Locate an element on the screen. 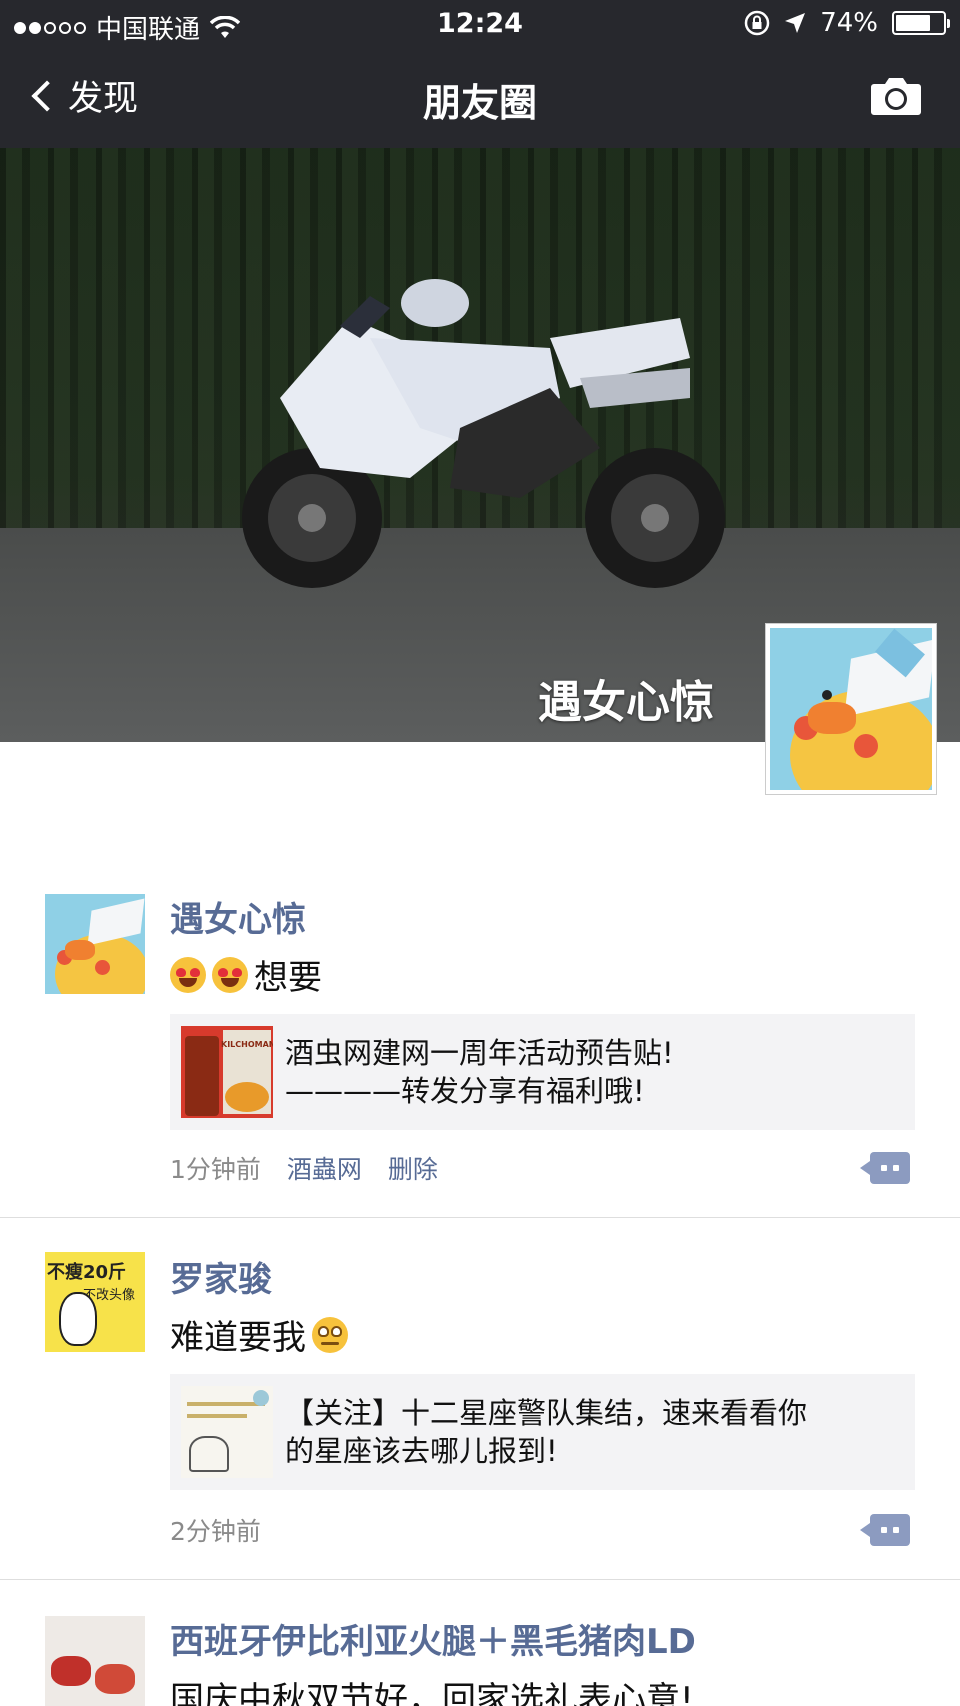 Image resolution: width=960 pixels, height=1706 pixels. profile-avatar is located at coordinates (851, 709).